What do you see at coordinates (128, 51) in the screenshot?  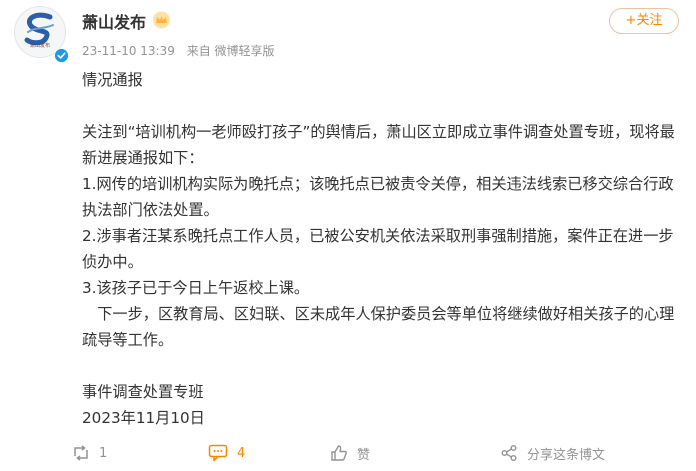 I see `post-time: 23-11-10 13:39` at bounding box center [128, 51].